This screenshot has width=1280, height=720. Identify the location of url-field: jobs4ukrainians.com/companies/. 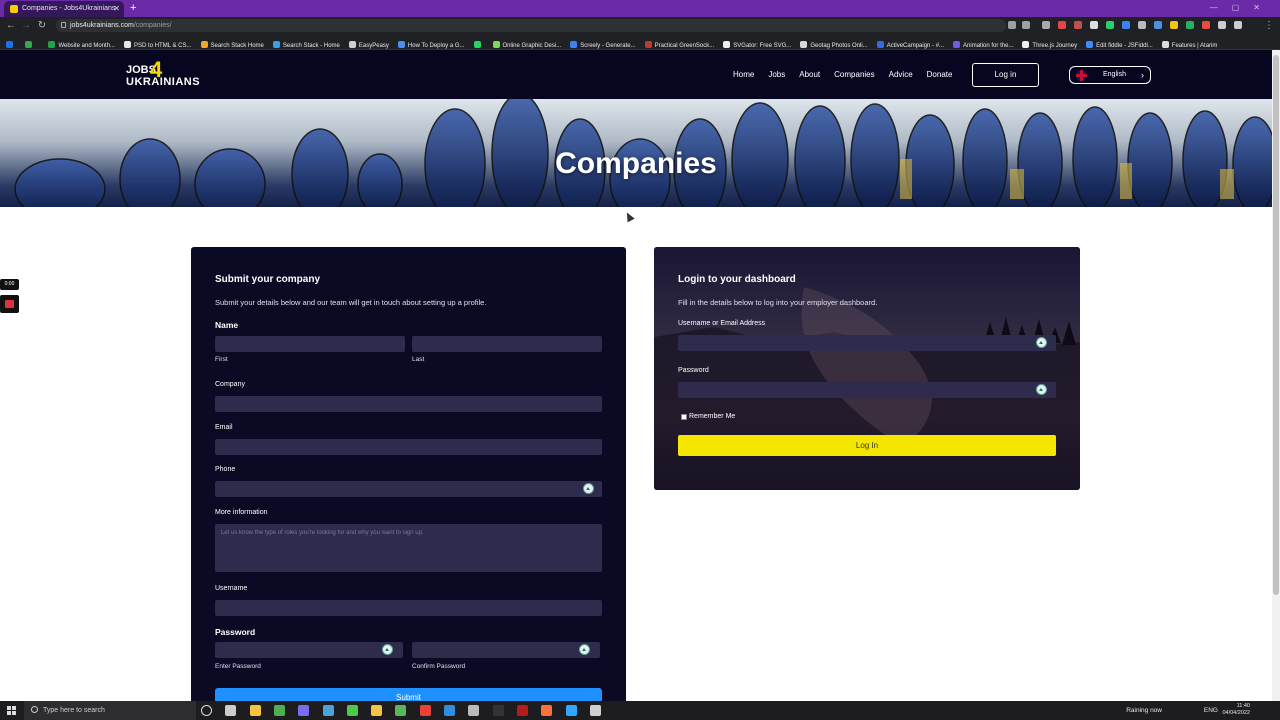
(531, 25).